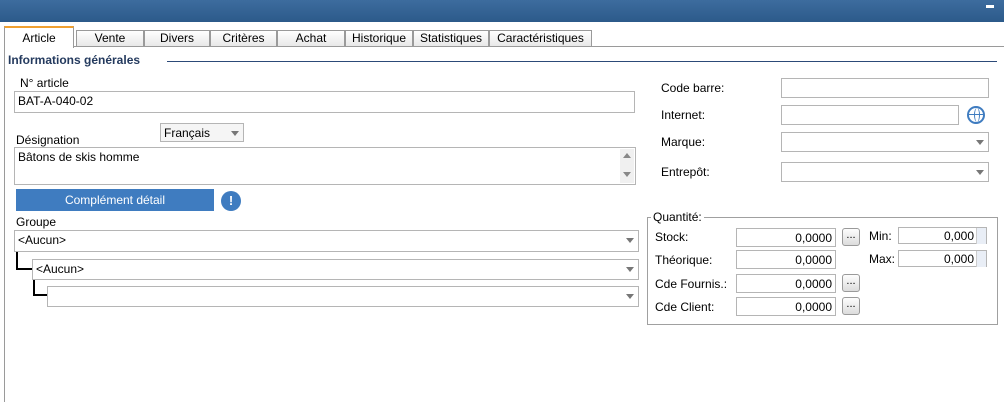  Describe the element at coordinates (627, 166) in the screenshot. I see `designation-scrollbar` at that location.